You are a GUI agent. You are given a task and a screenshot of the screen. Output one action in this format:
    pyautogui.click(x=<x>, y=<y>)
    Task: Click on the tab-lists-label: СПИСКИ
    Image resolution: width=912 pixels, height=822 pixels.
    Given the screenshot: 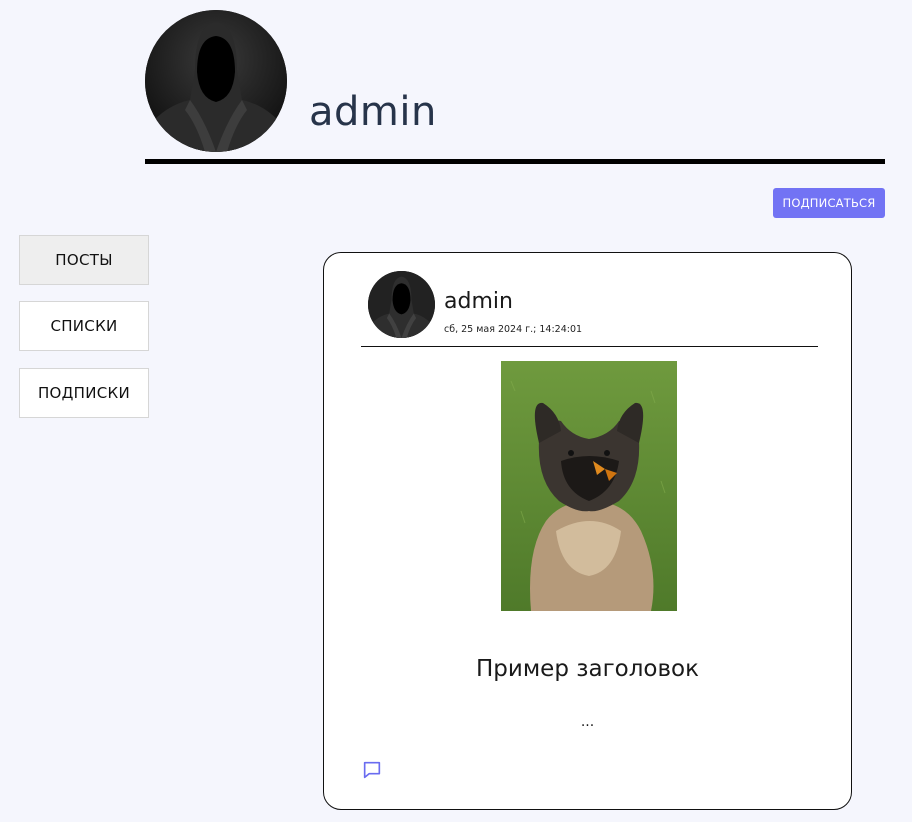 What is the action you would take?
    pyautogui.click(x=84, y=326)
    